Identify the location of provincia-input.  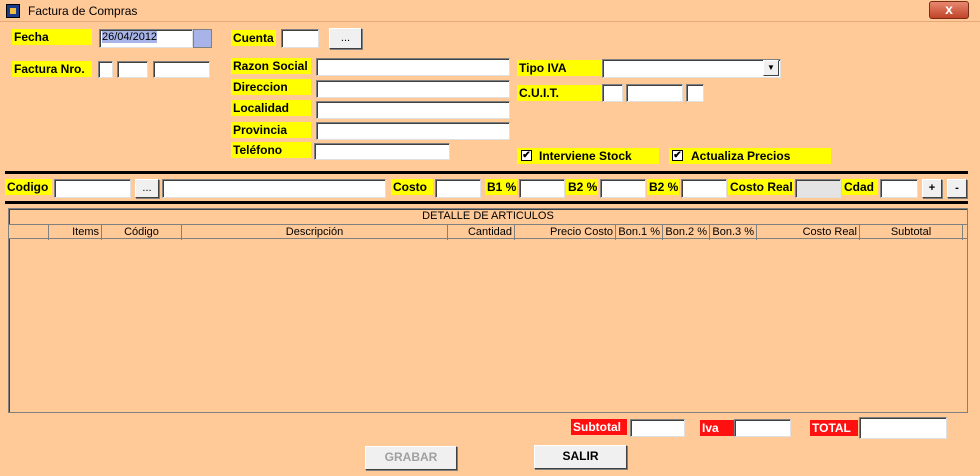
(413, 131).